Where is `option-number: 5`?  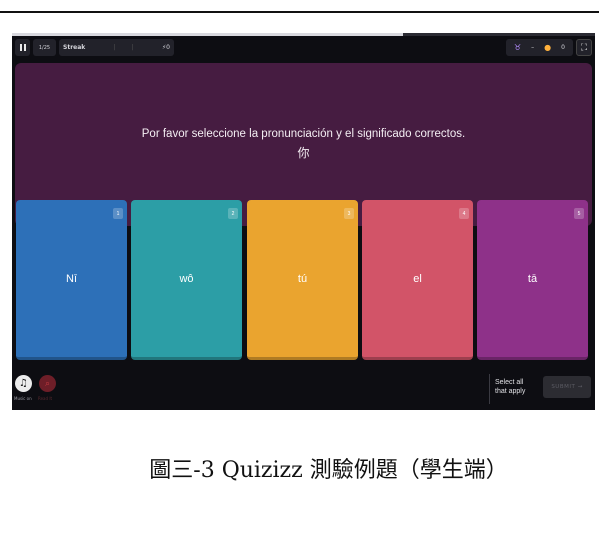 option-number: 5 is located at coordinates (579, 213).